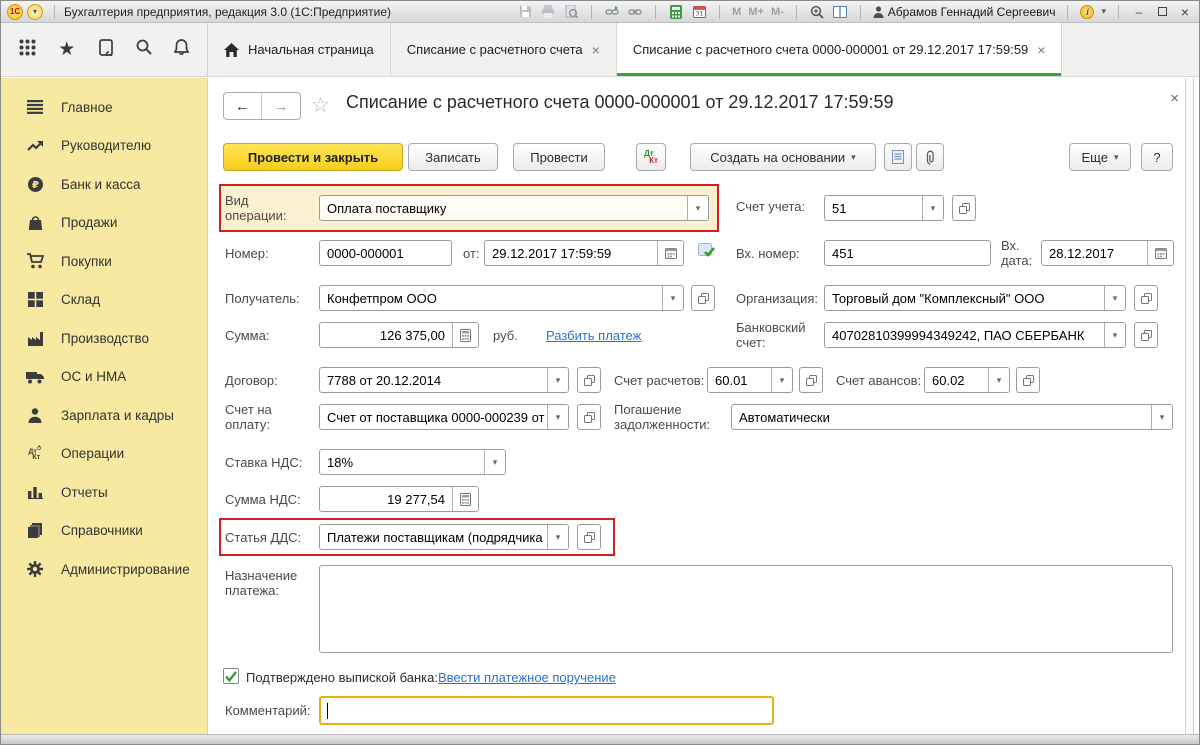 The image size is (1200, 745). What do you see at coordinates (589, 417) in the screenshot?
I see `open-invoice-button` at bounding box center [589, 417].